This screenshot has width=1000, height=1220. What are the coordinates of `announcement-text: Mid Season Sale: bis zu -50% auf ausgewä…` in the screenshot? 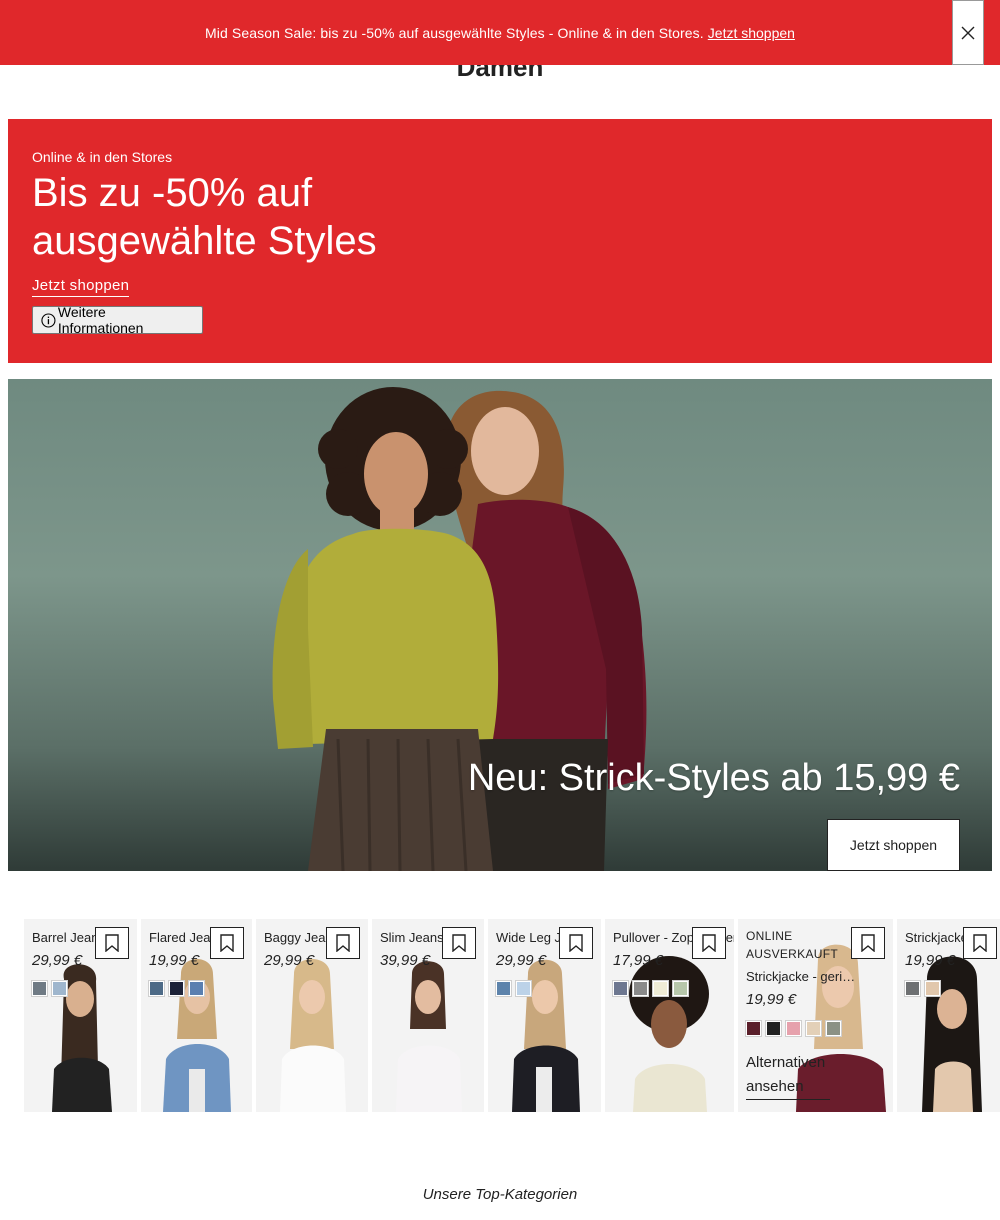 It's located at (454, 32).